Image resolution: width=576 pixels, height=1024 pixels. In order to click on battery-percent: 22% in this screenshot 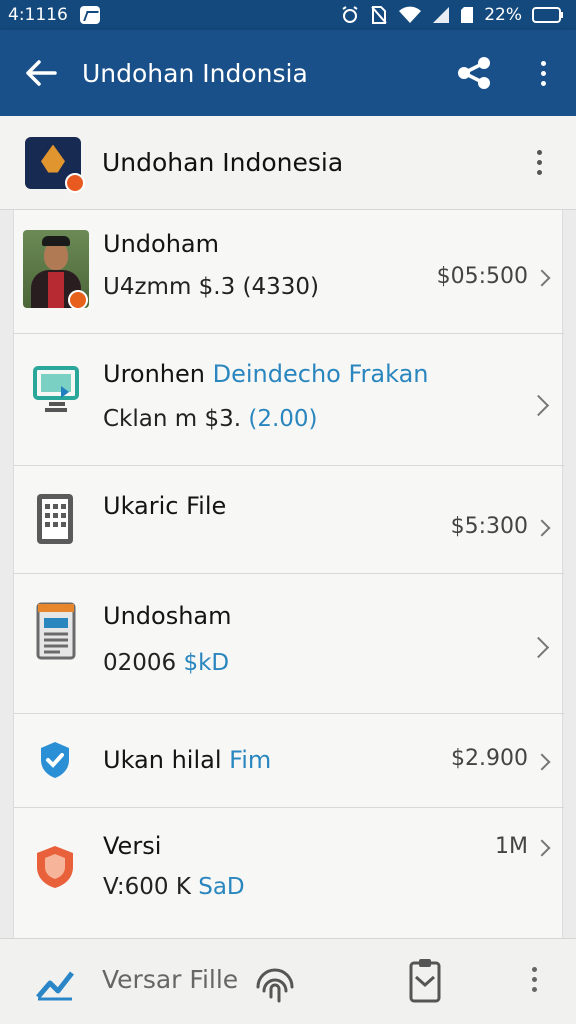, I will do `click(503, 15)`.